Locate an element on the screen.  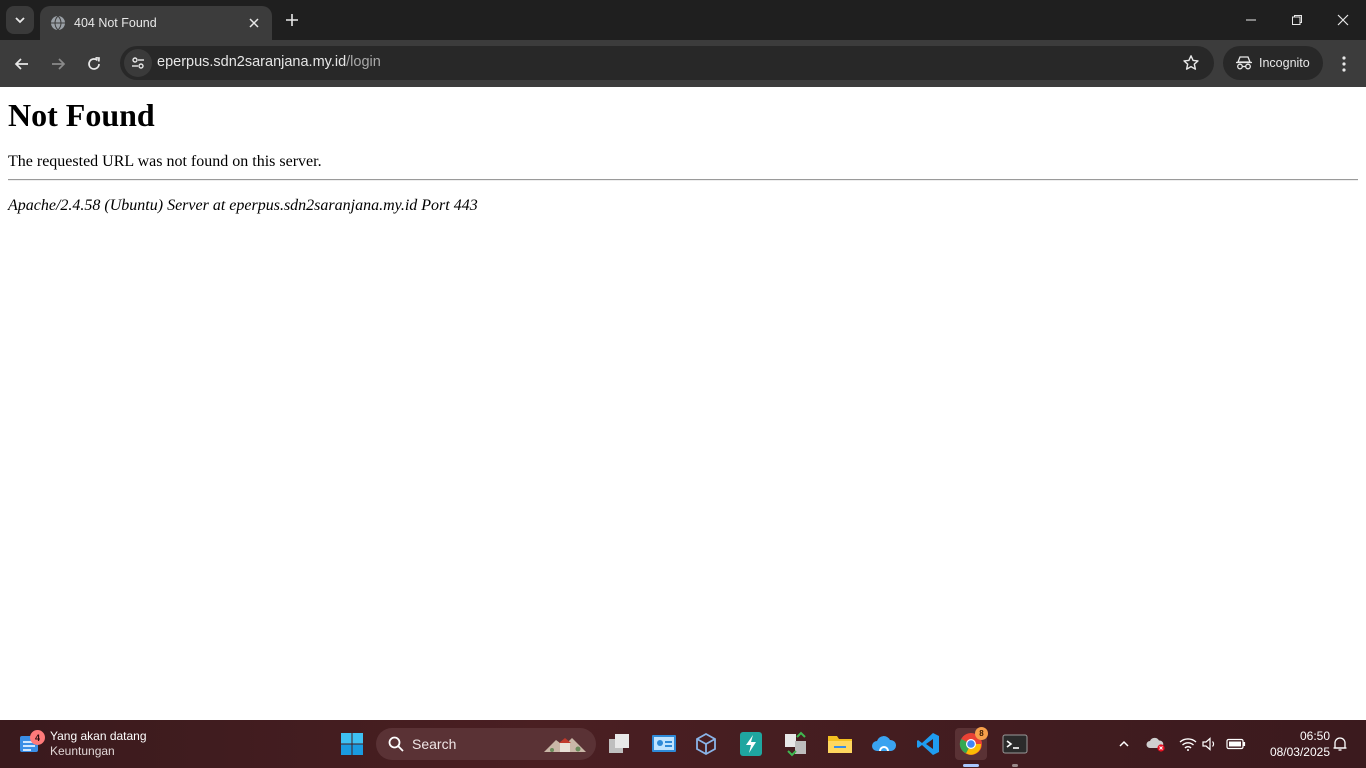
forward-button is located at coordinates (58, 64).